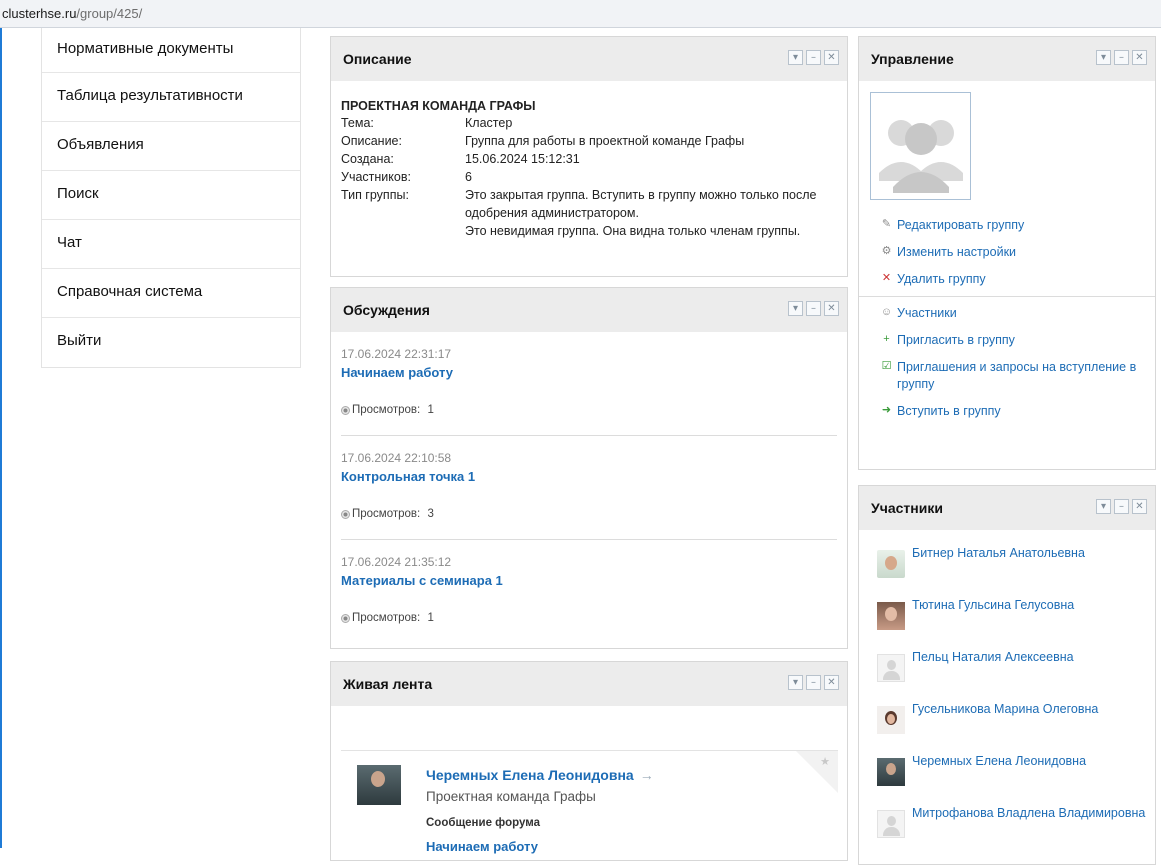 The image size is (1161, 865). I want to click on link-label: Пригласить в группу, so click(956, 340).